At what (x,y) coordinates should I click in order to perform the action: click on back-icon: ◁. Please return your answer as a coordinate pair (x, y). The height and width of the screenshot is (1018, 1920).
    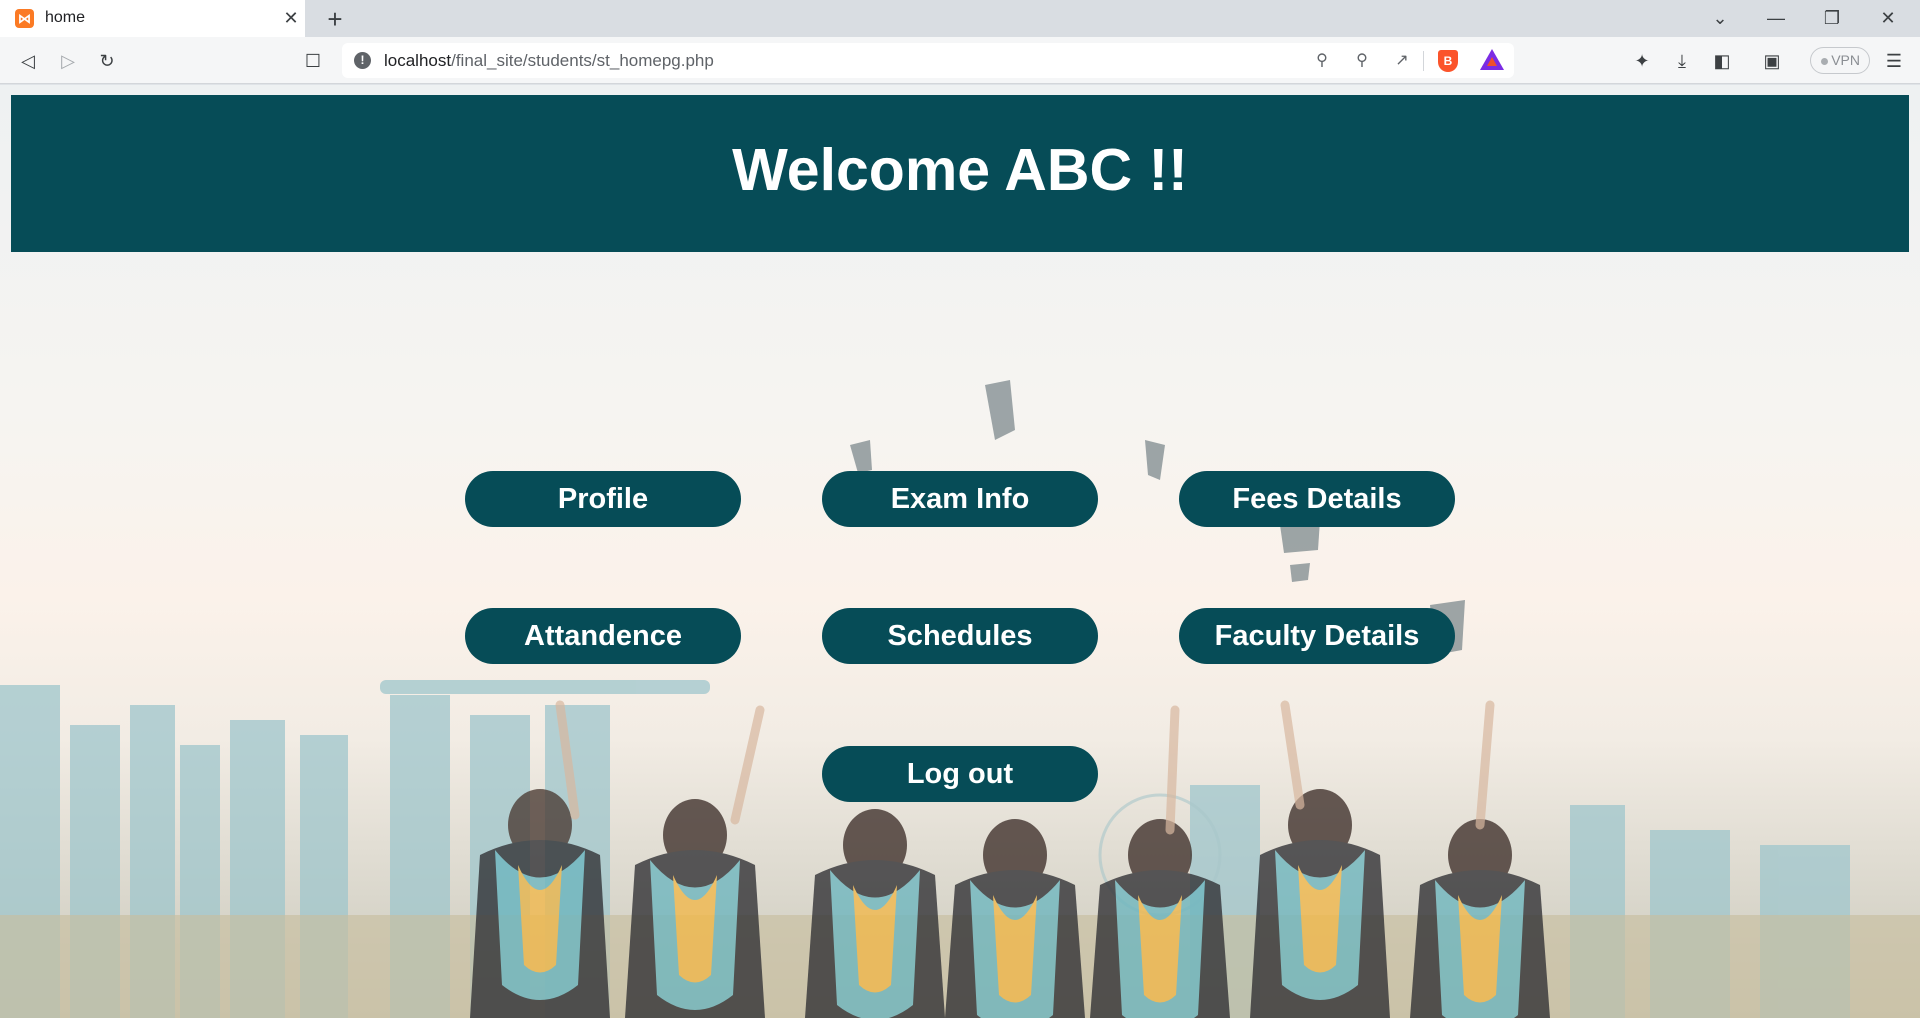
    Looking at the image, I should click on (28, 61).